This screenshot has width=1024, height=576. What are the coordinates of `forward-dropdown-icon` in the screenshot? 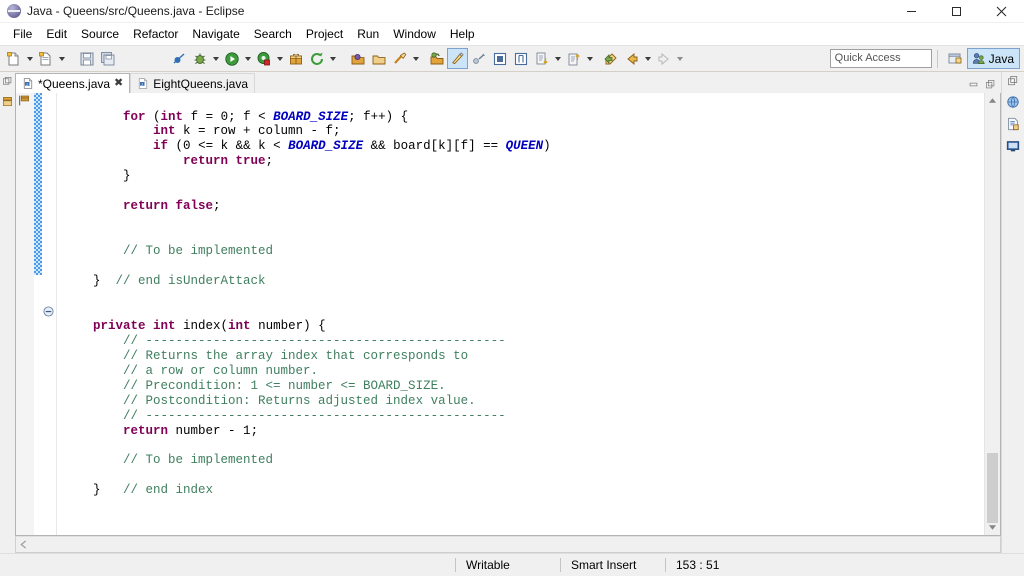 It's located at (679, 58).